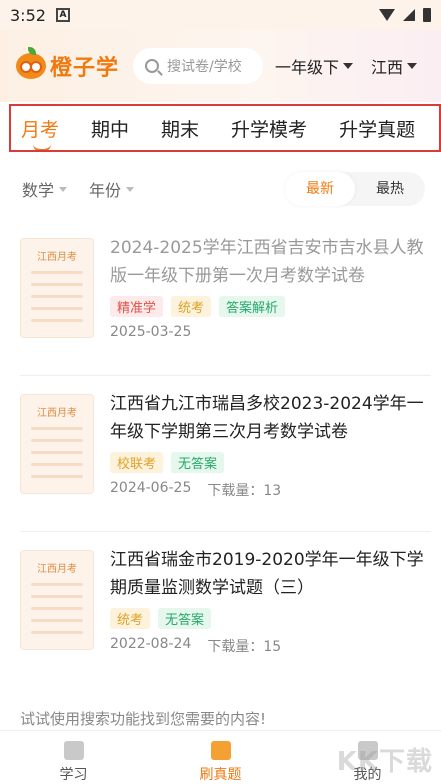 This screenshot has width=441, height=784. Describe the element at coordinates (167, 462) in the screenshot. I see `tag-list: 校联考 无答案` at that location.